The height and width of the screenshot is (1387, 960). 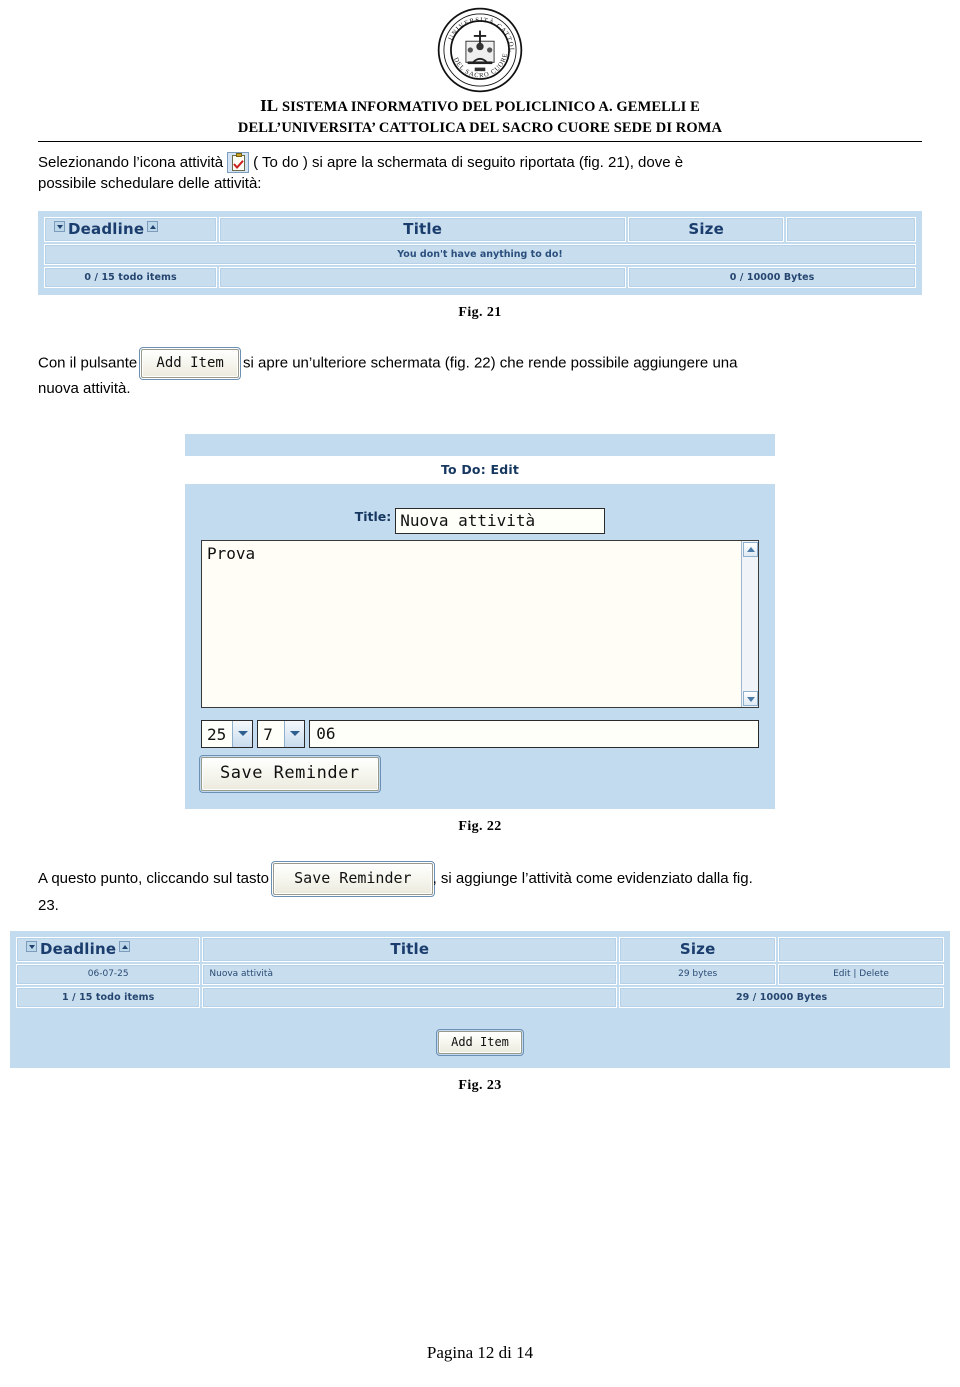 What do you see at coordinates (108, 997) in the screenshot?
I see `fig23-footer-items: 1 / 15 todo items` at bounding box center [108, 997].